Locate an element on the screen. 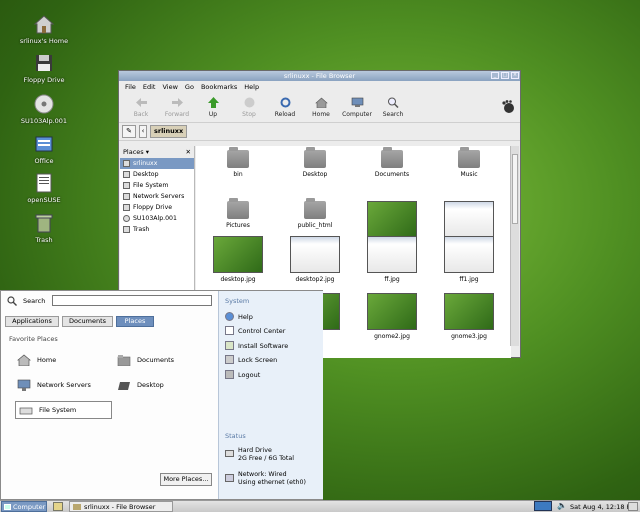 The height and width of the screenshot is (512, 640). tab-label: Documents is located at coordinates (87, 321).